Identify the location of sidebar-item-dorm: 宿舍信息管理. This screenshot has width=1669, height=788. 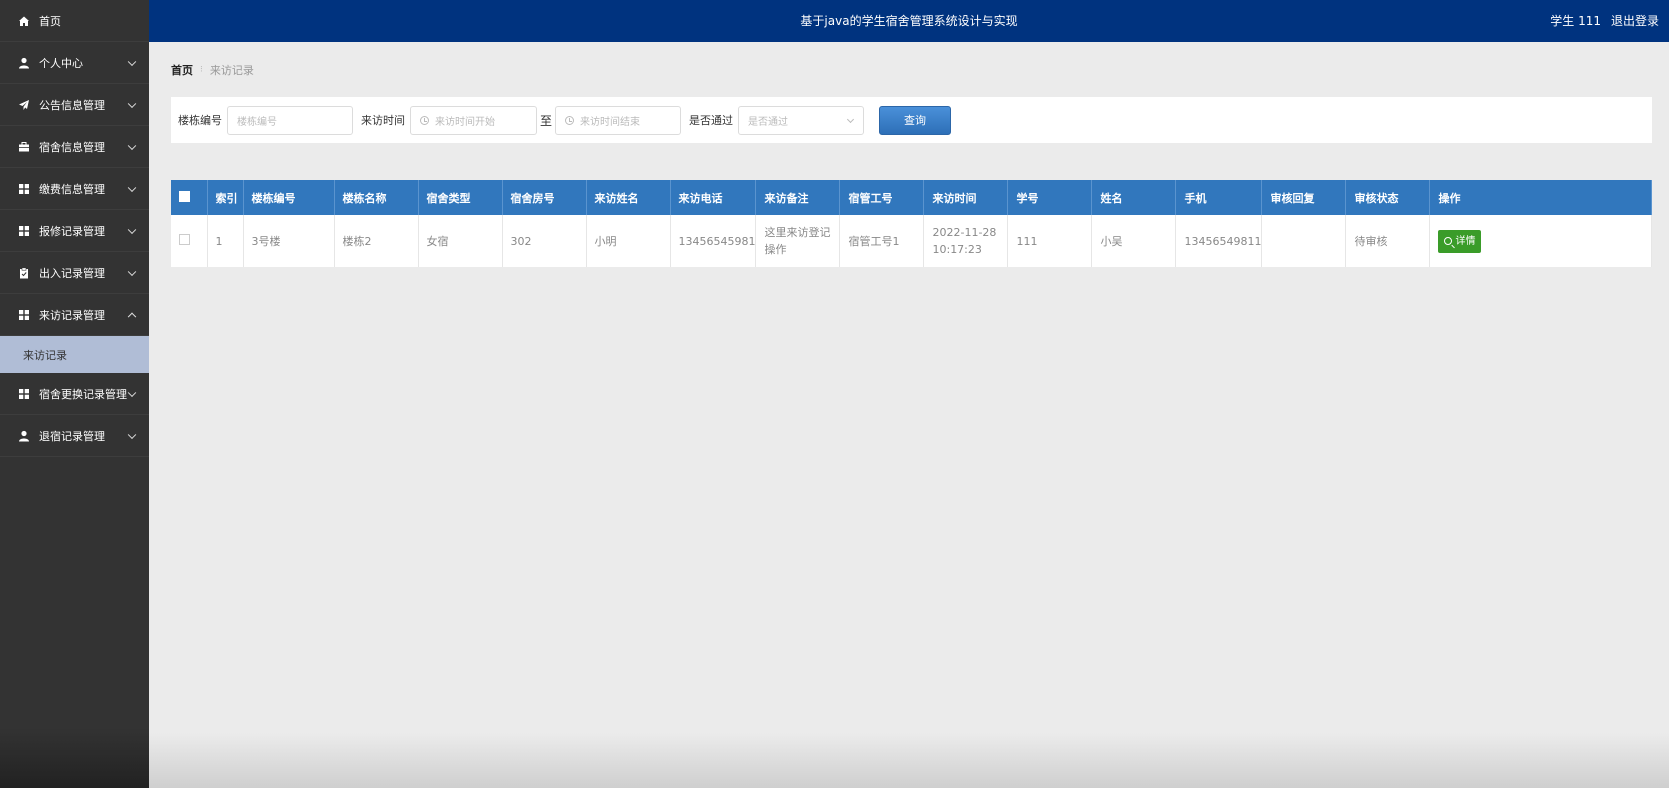
(74, 147).